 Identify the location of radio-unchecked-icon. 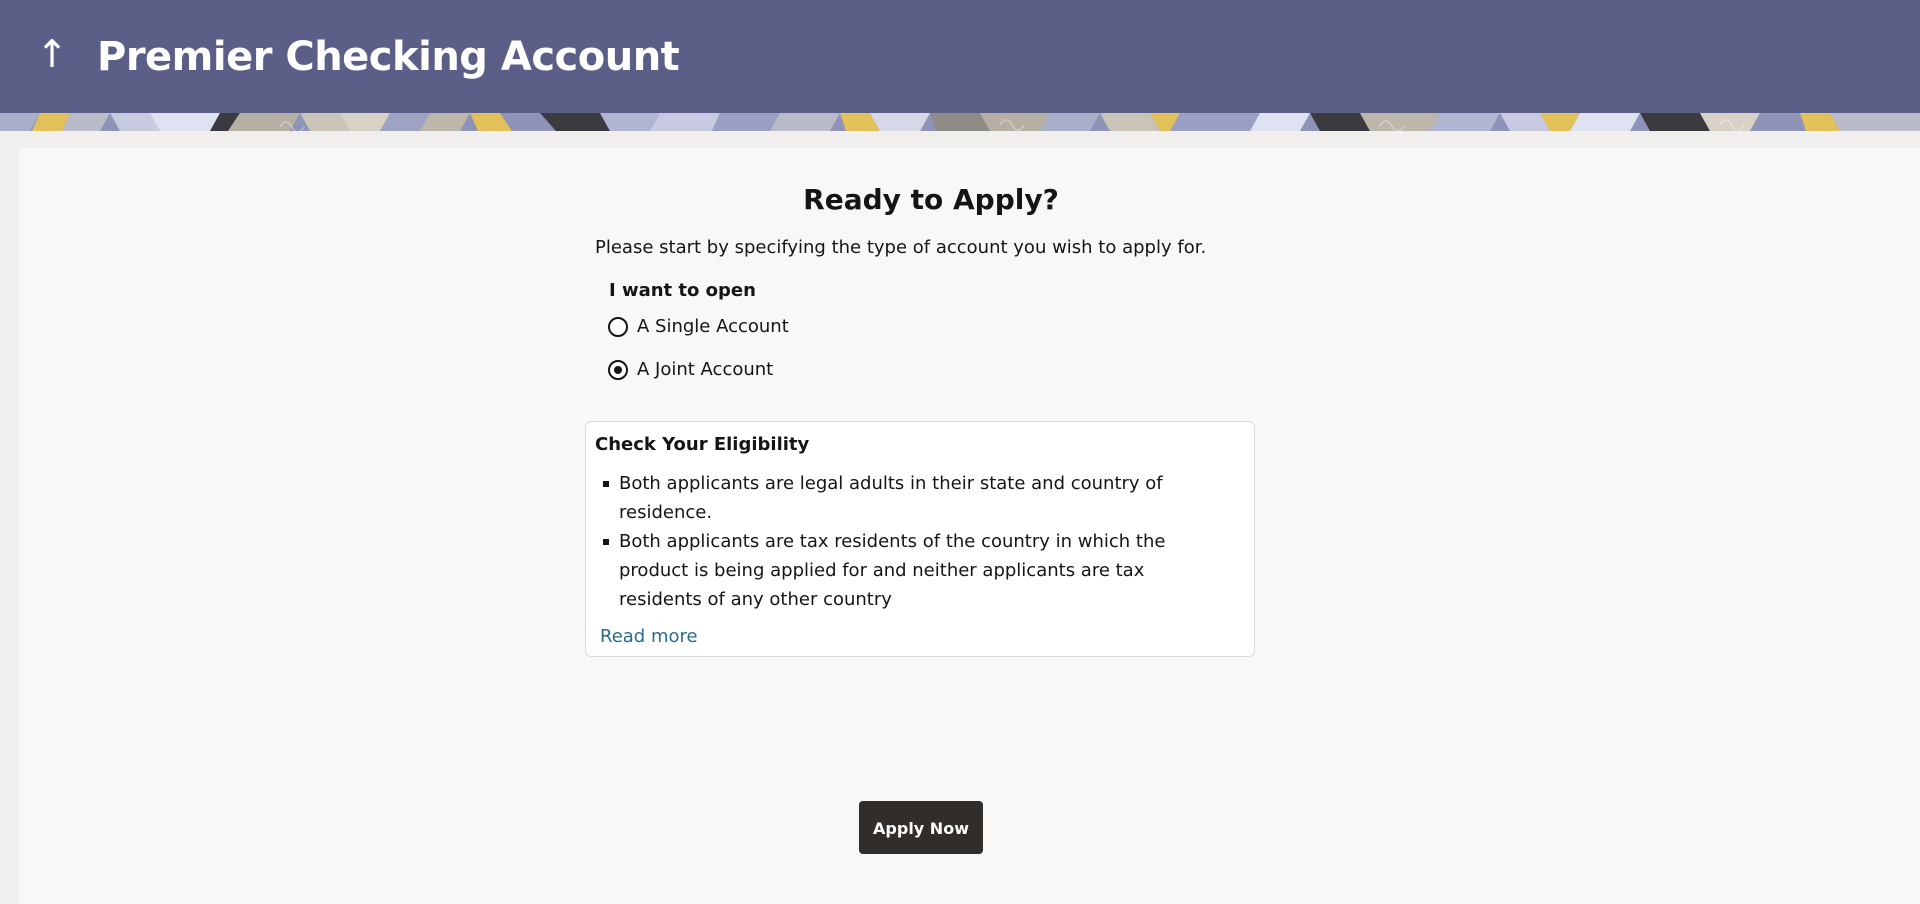
(618, 327).